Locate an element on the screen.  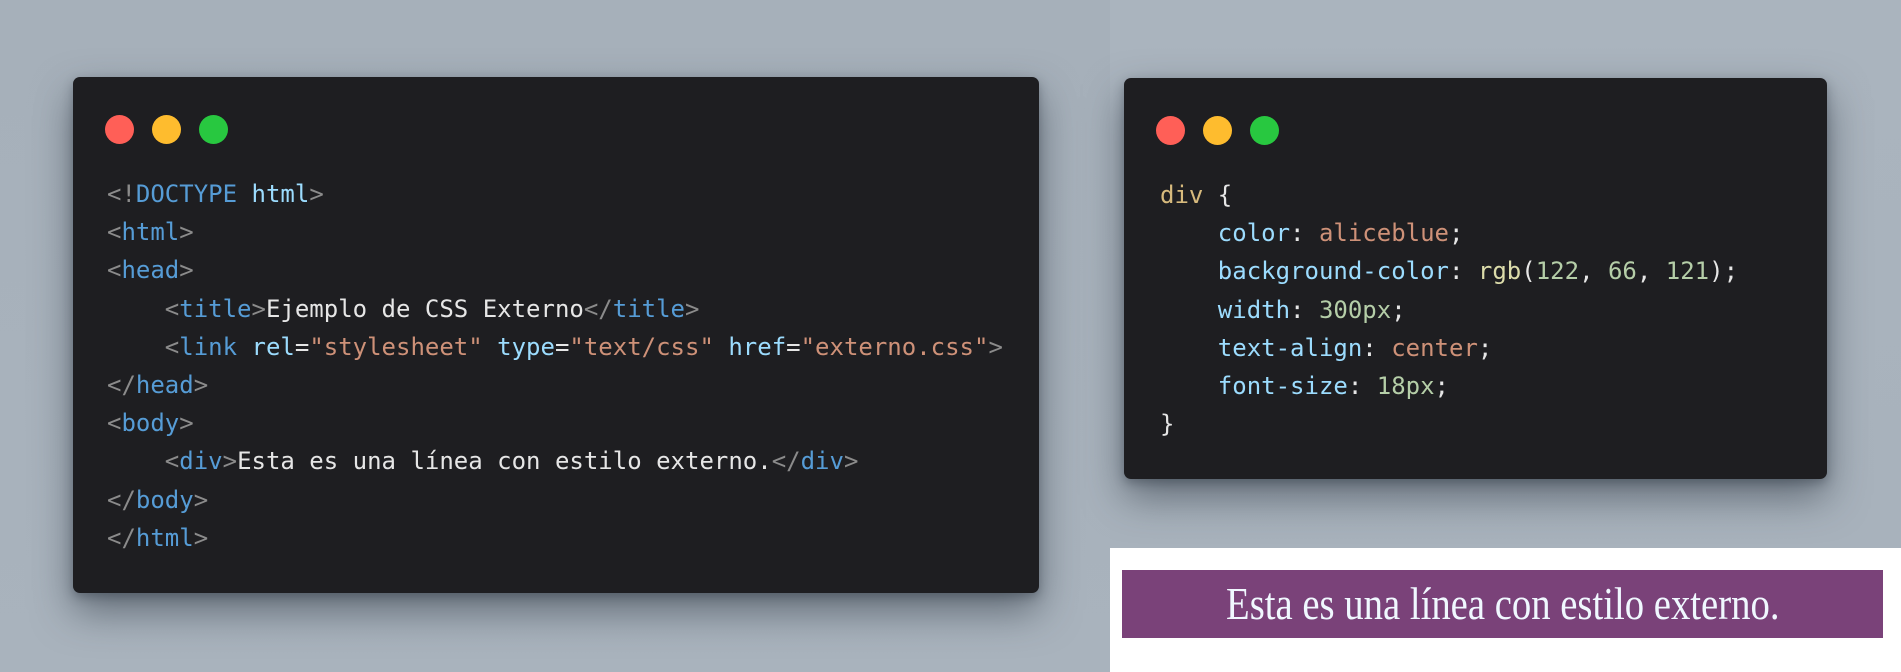
code-line: <title>Ejemplo de CSS Externo</title> is located at coordinates (403, 308).